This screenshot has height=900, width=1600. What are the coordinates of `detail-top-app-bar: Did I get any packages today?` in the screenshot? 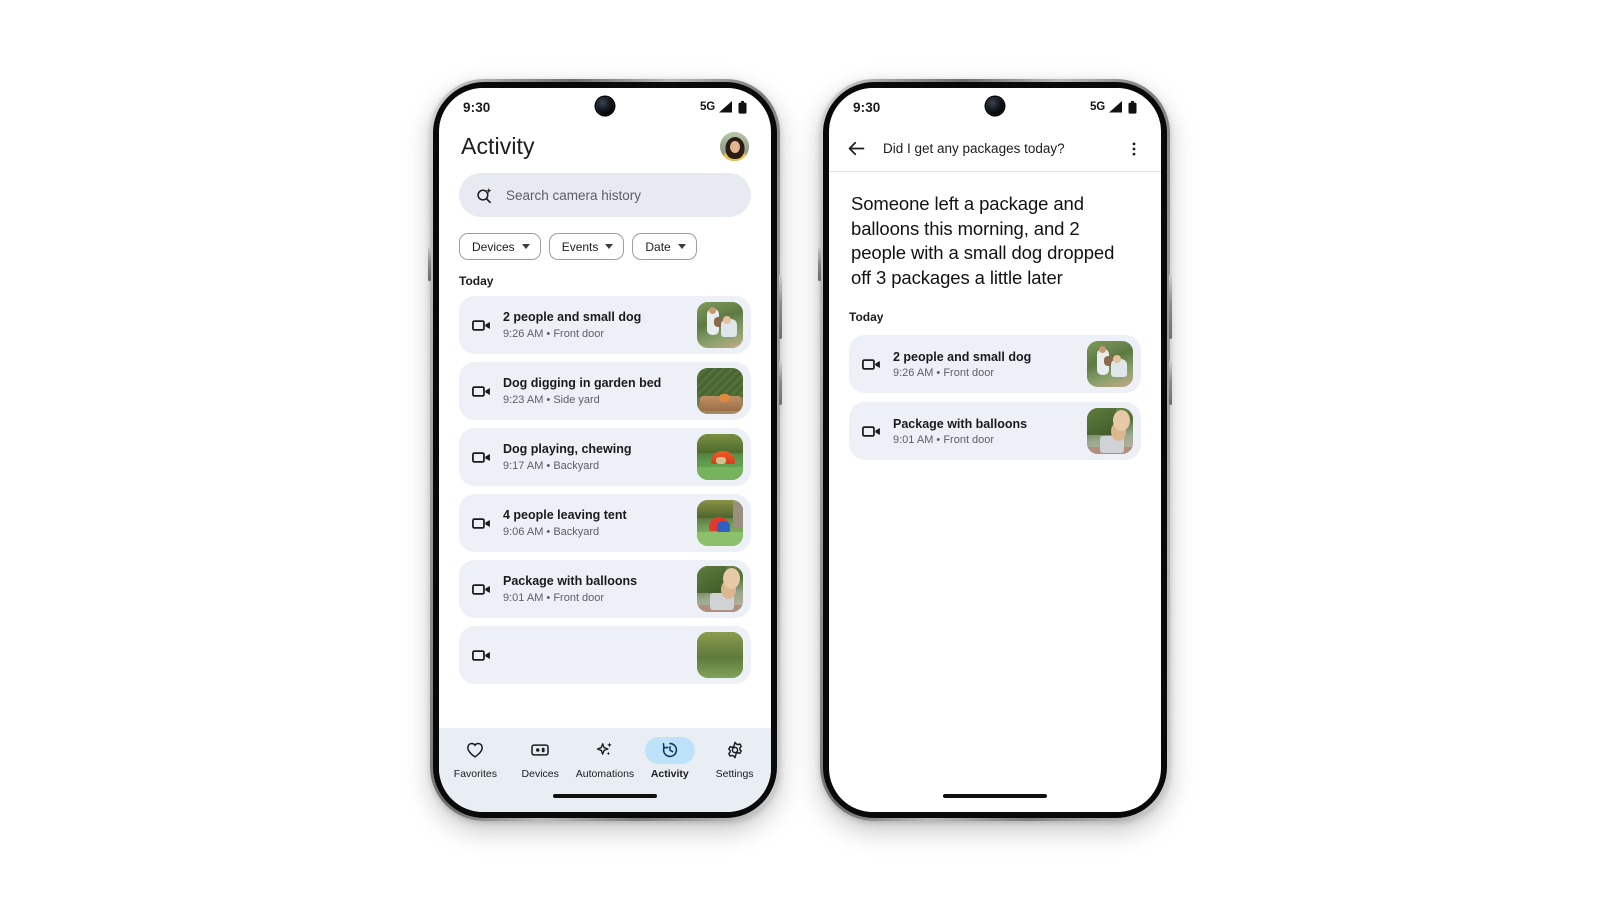 It's located at (995, 149).